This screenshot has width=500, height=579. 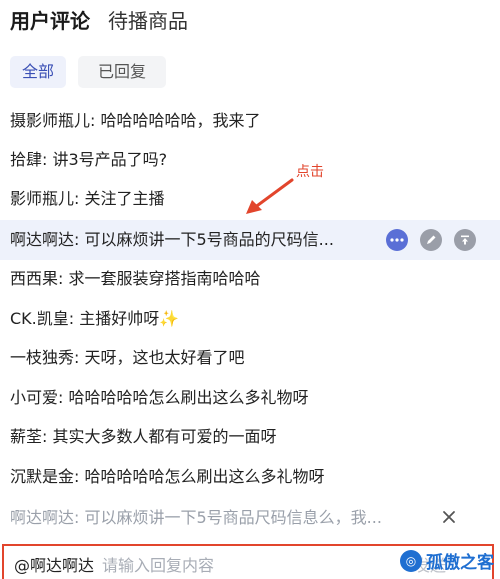 What do you see at coordinates (164, 436) in the screenshot?
I see `comment-text: 其实大多数人都有可爱的一面呀` at bounding box center [164, 436].